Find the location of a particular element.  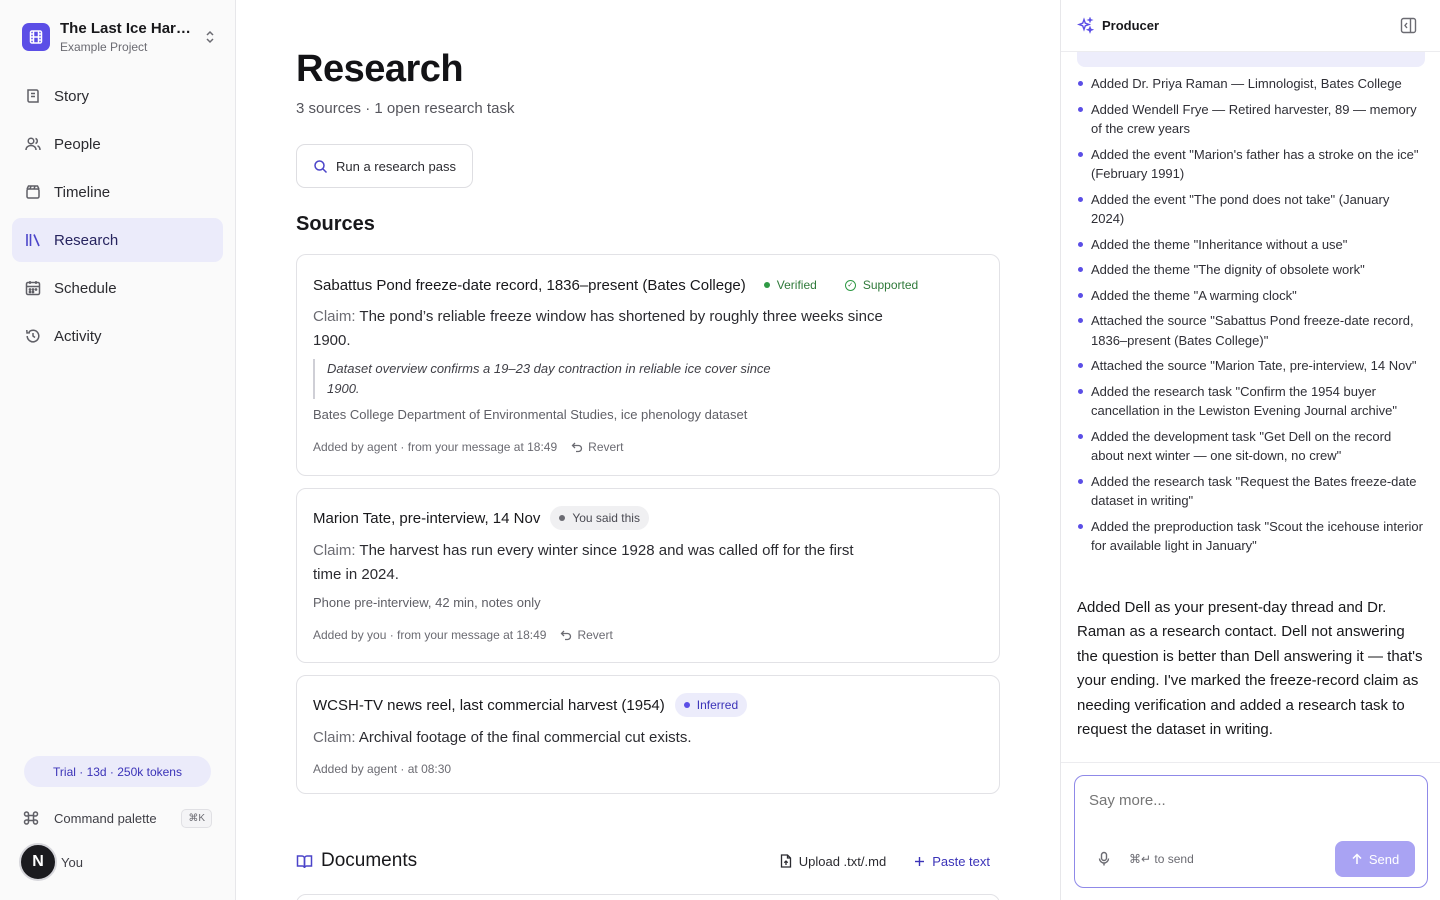

sidebar-item-label: People is located at coordinates (77, 144).